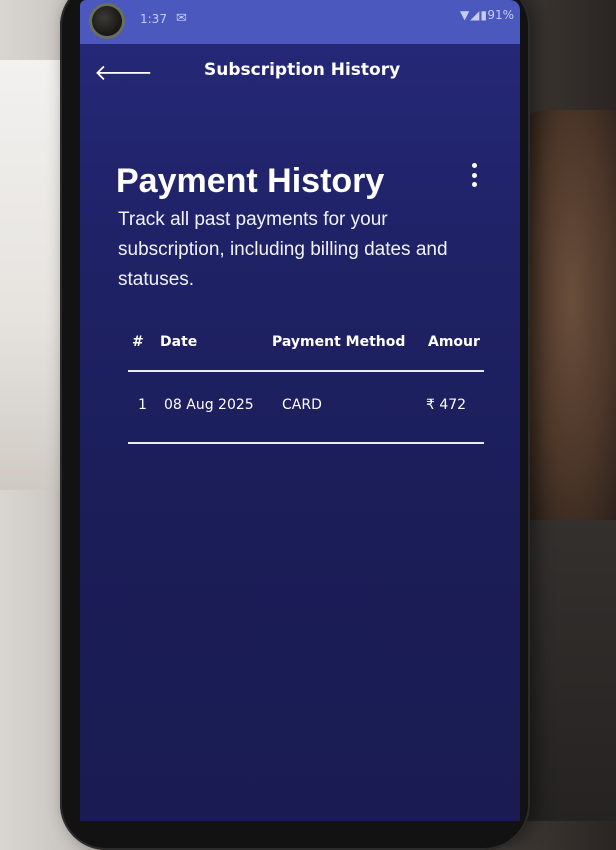 The height and width of the screenshot is (850, 616). What do you see at coordinates (454, 342) in the screenshot?
I see `column-header-amount: Amour` at bounding box center [454, 342].